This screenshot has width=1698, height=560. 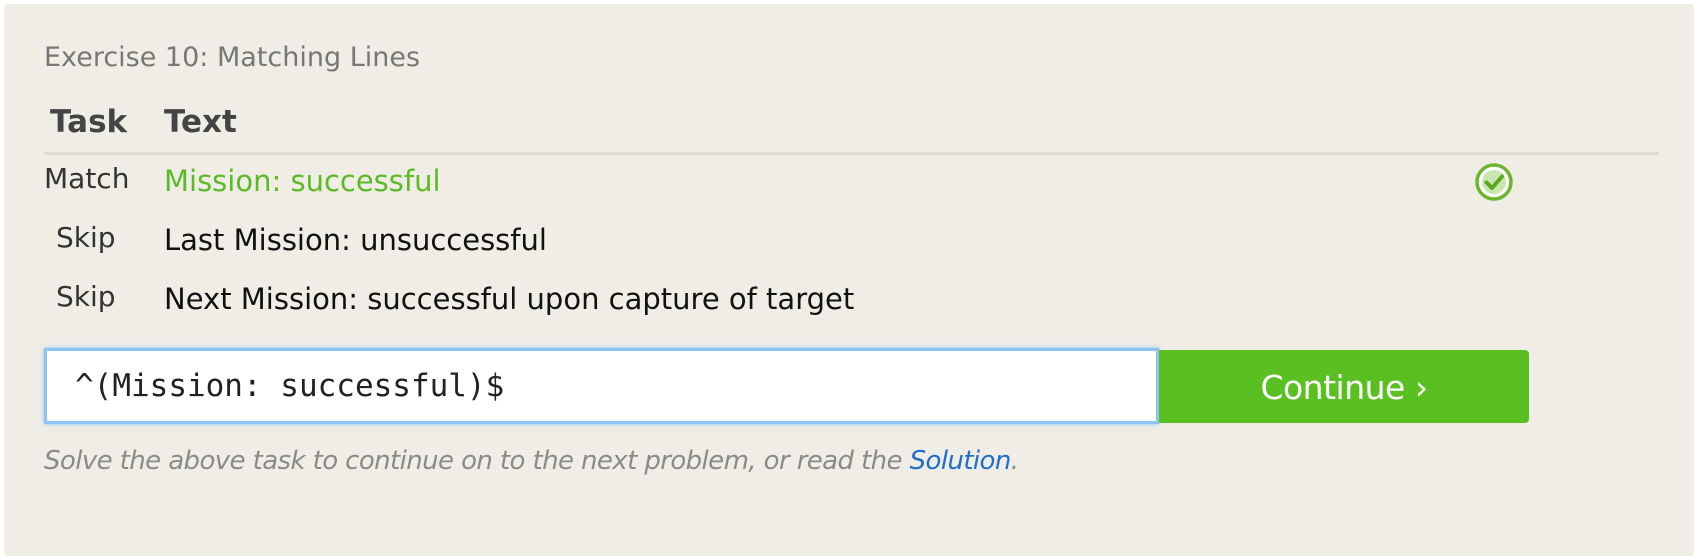 What do you see at coordinates (849, 192) in the screenshot?
I see `table-row: Match Mission: successful` at bounding box center [849, 192].